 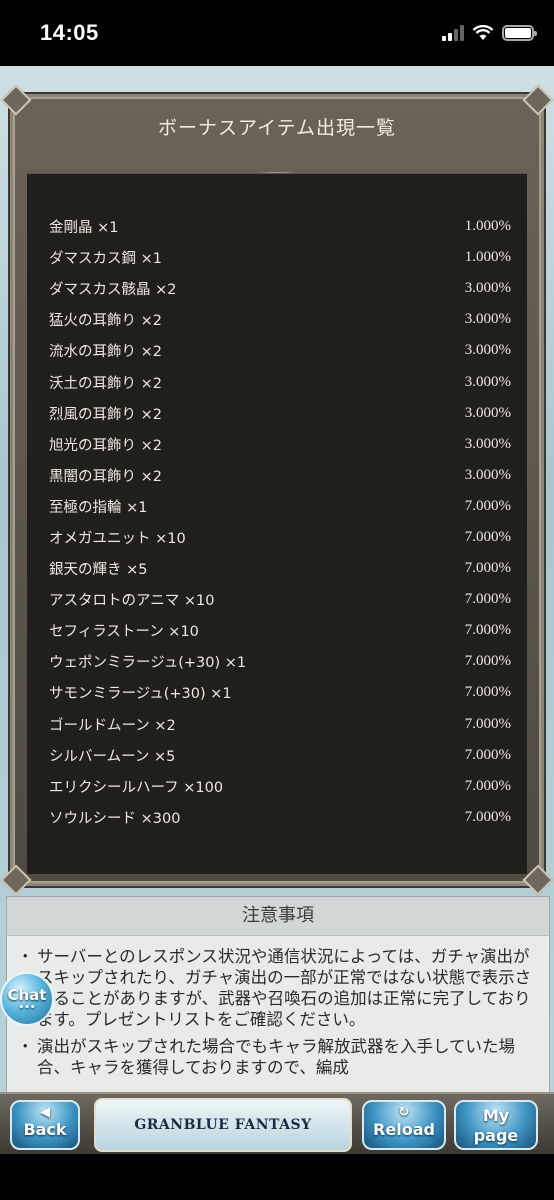 I want to click on item-name: シルバームーン ×5, so click(x=112, y=756).